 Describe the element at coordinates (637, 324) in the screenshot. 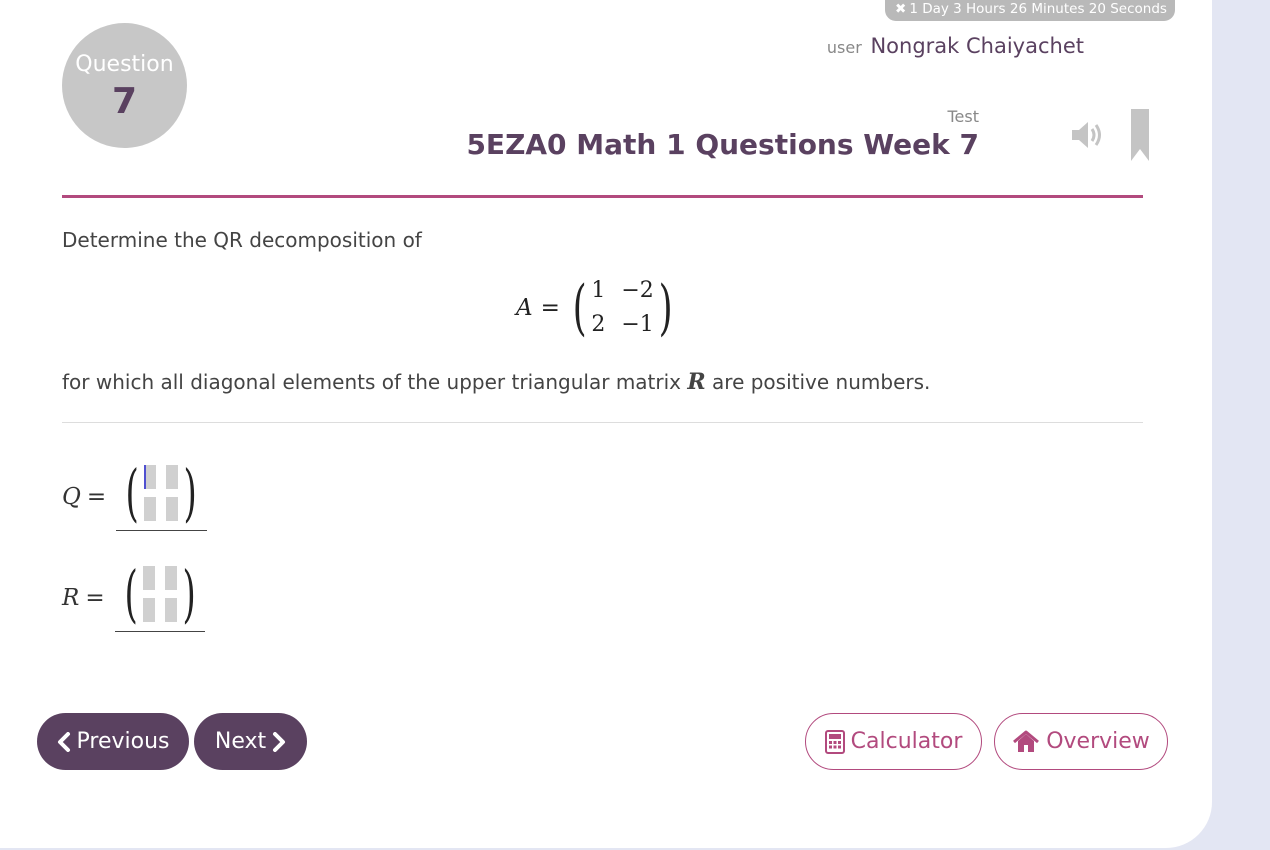

I see `matrix-a-entry: −1` at that location.